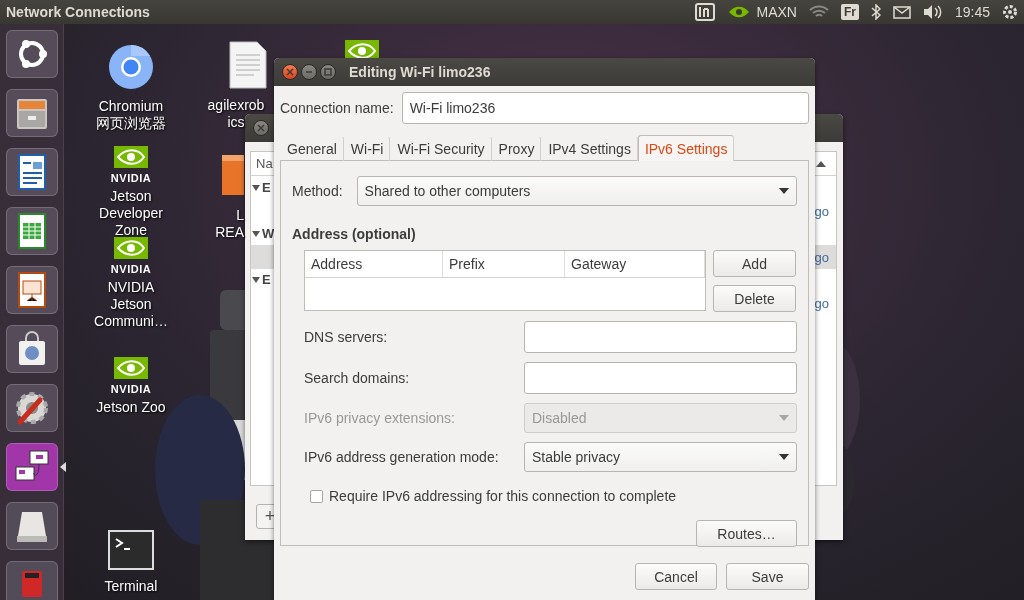 The width and height of the screenshot is (1024, 600). I want to click on keyboard-layout: Fr, so click(849, 12).